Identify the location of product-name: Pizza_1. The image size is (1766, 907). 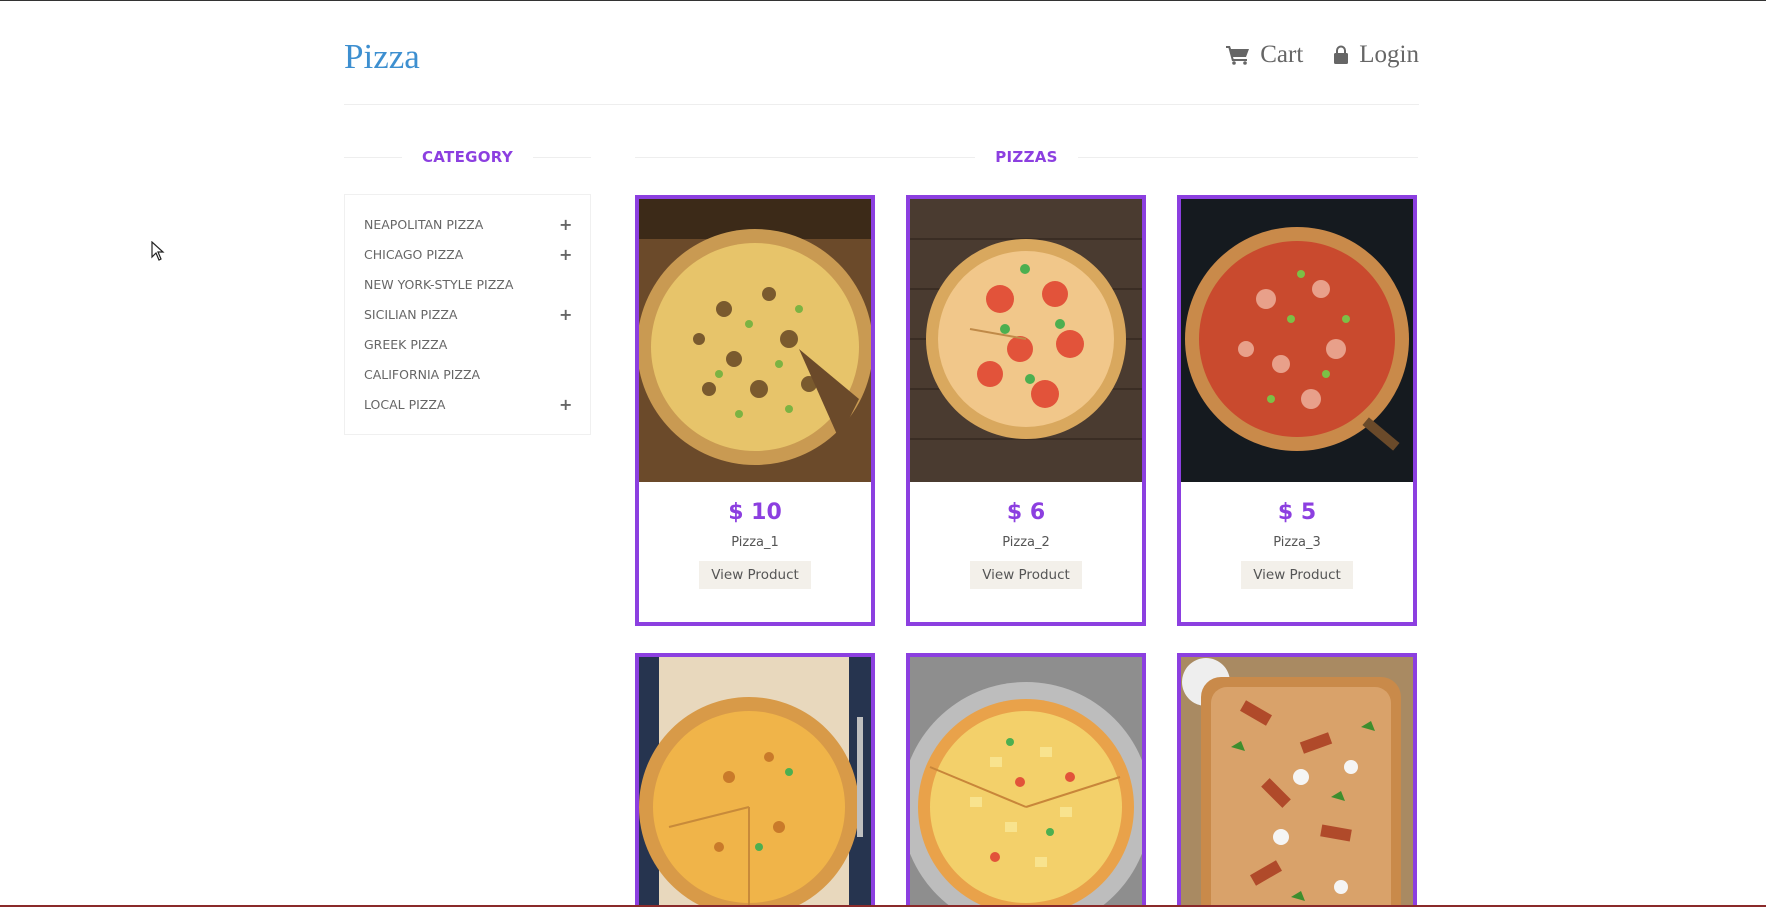
(755, 542).